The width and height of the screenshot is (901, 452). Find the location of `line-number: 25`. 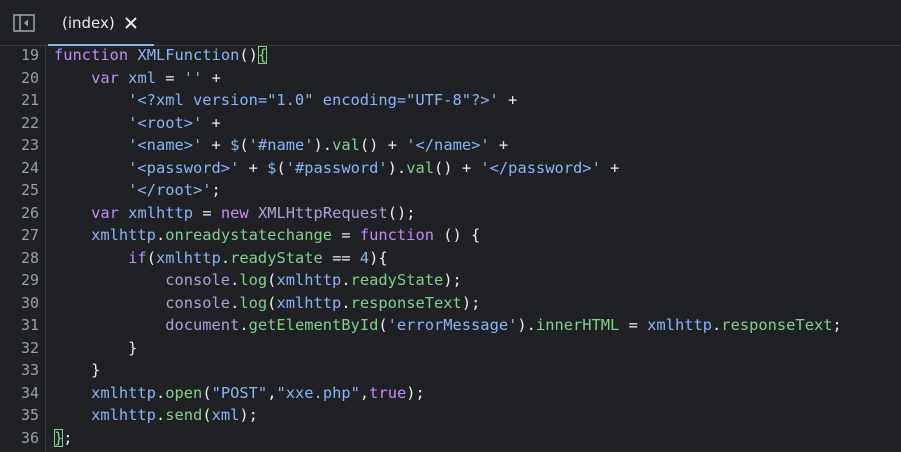

line-number: 25 is located at coordinates (30, 190).